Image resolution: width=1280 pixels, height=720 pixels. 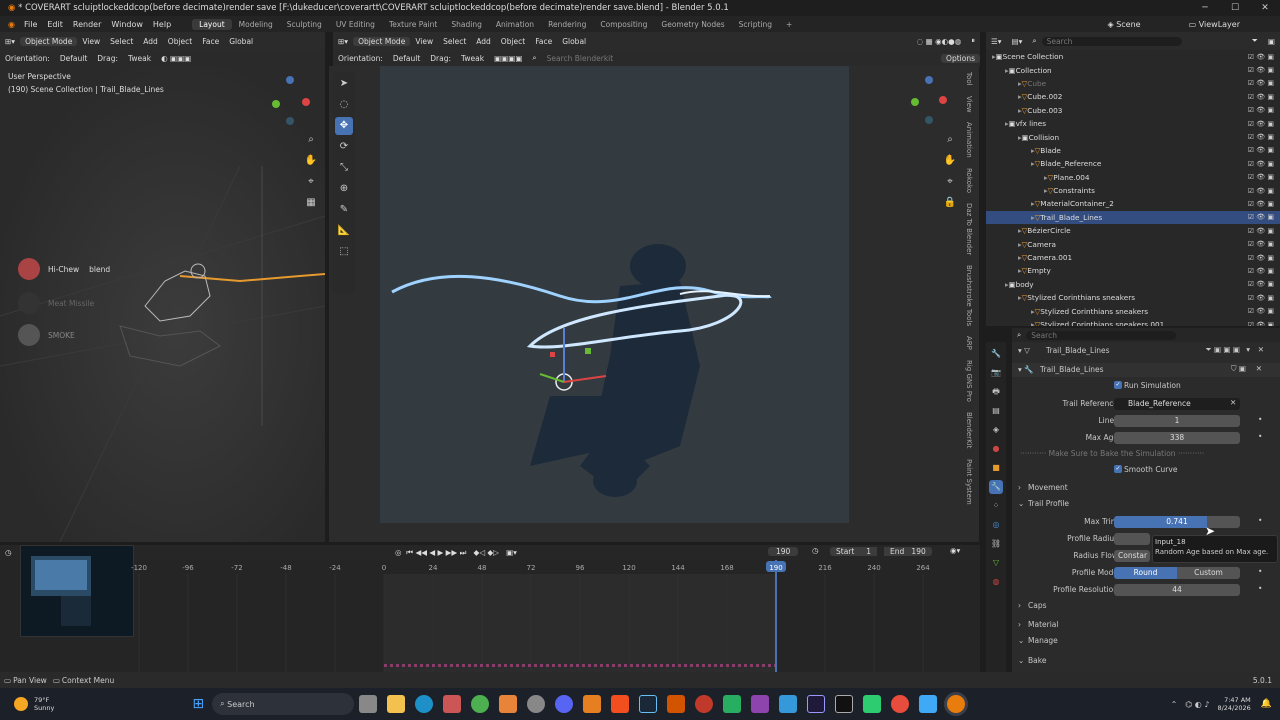 I want to click on options-dropdown: Options, so click(x=960, y=58).